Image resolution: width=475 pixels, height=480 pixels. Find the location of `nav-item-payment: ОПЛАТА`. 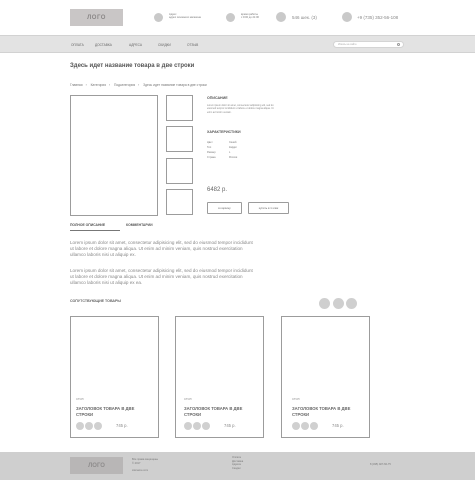

nav-item-payment: ОПЛАТА is located at coordinates (77, 45).